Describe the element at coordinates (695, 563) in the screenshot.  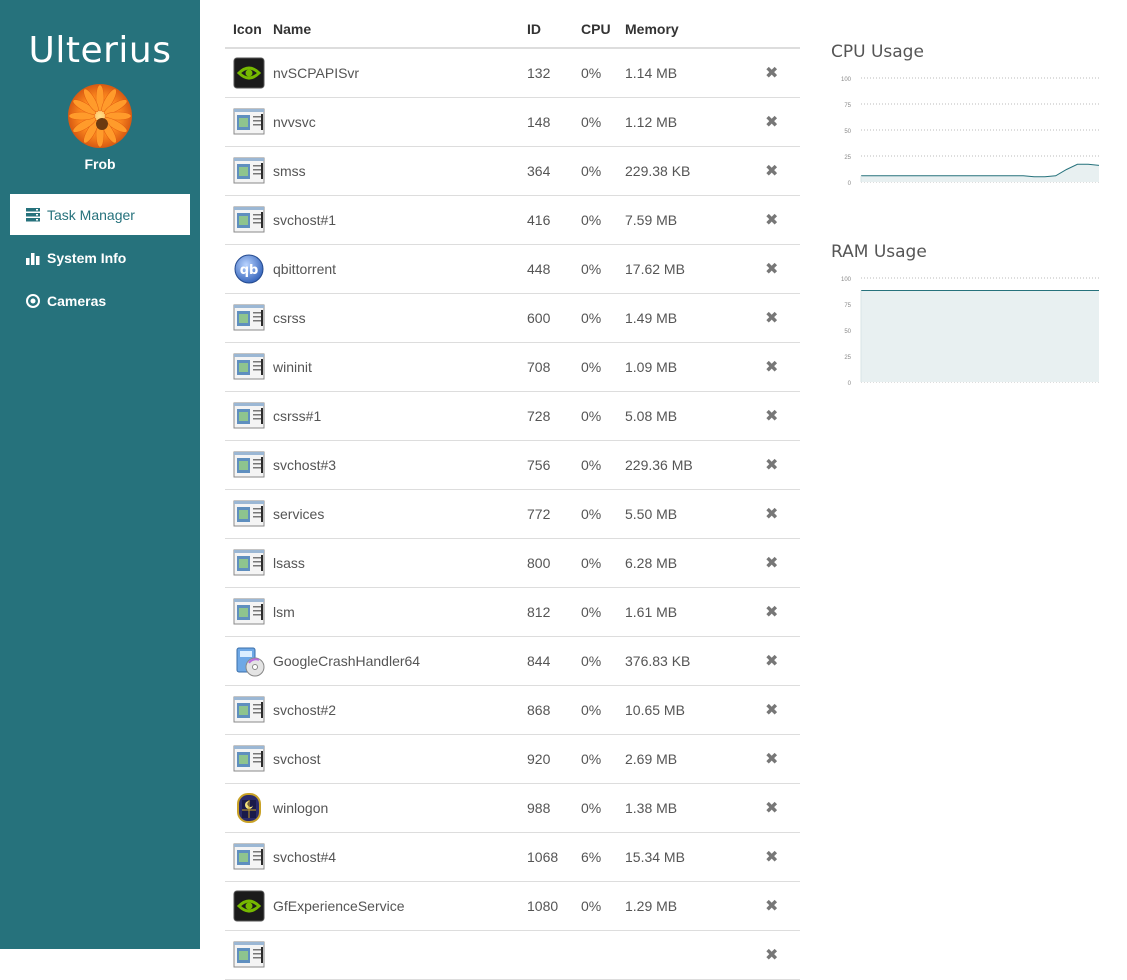
I see `cell-memory: 6.28 MB` at that location.